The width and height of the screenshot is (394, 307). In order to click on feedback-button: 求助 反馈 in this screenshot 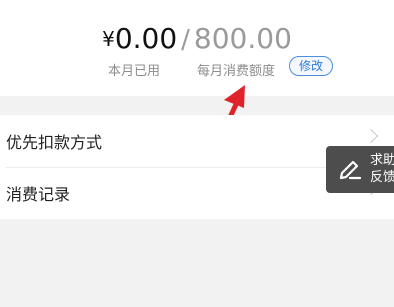, I will do `click(360, 169)`.